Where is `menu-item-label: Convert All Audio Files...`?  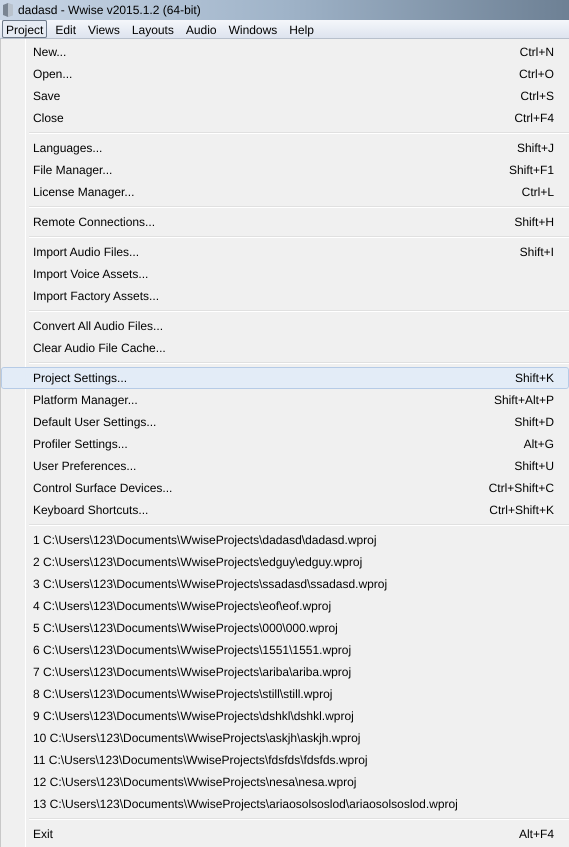
menu-item-label: Convert All Audio Files... is located at coordinates (98, 326).